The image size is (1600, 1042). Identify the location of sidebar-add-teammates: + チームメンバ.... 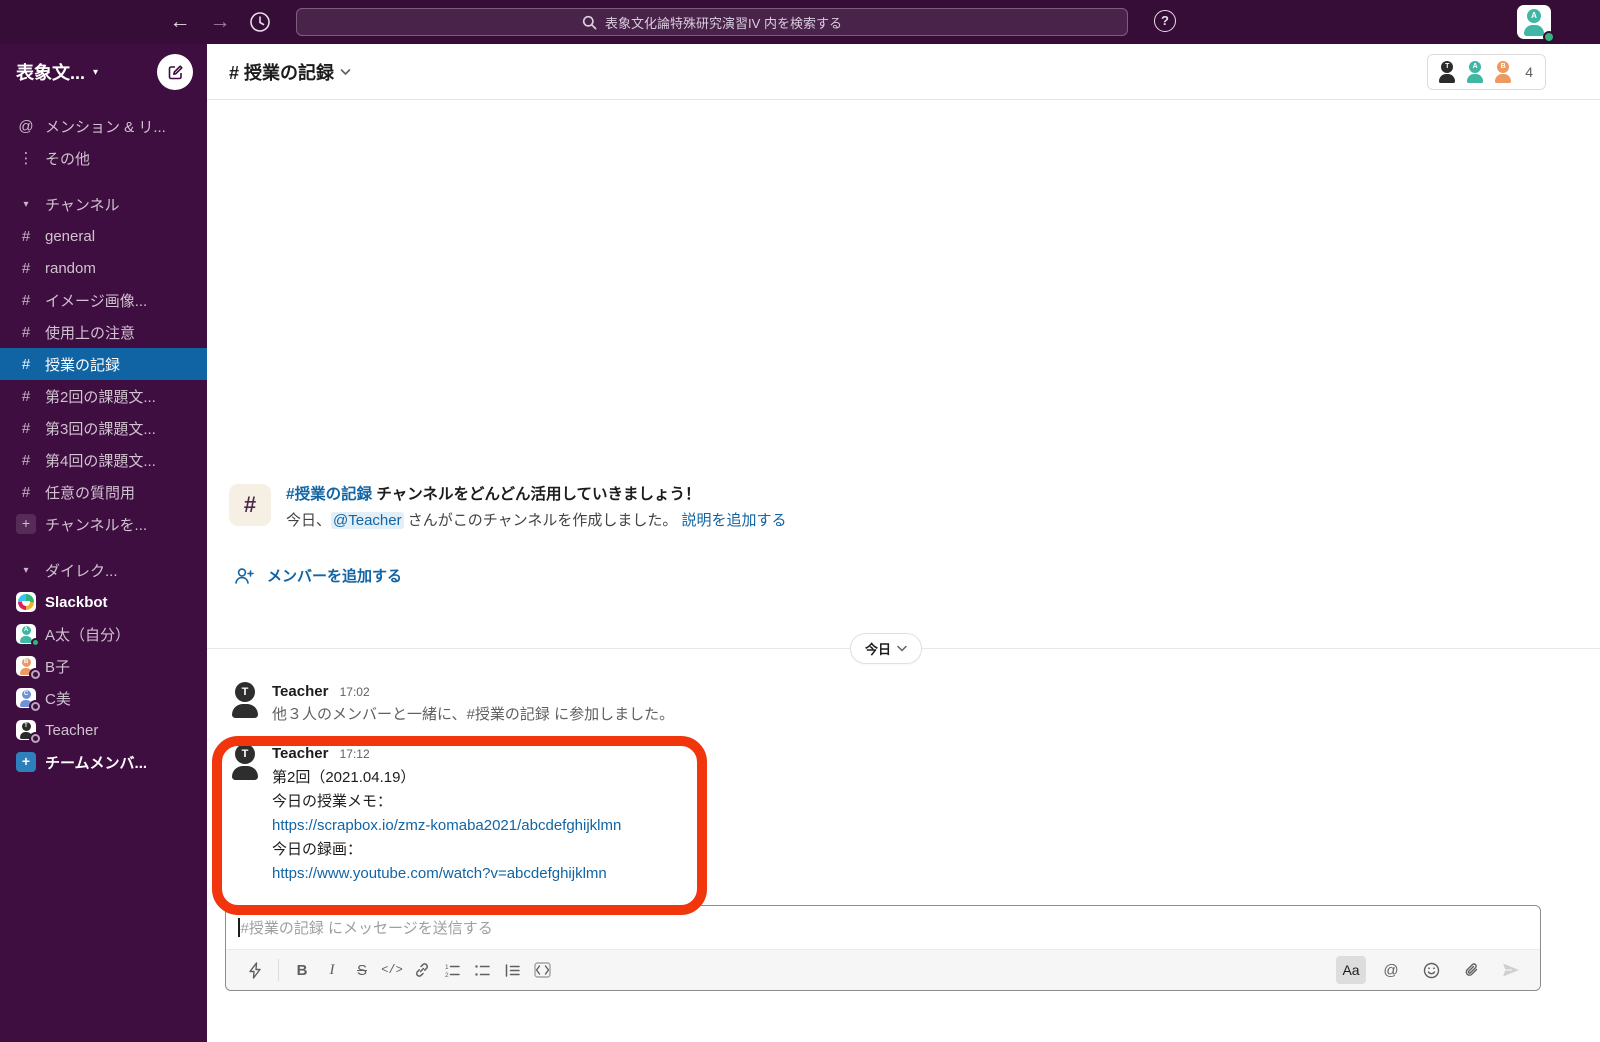
(103, 762).